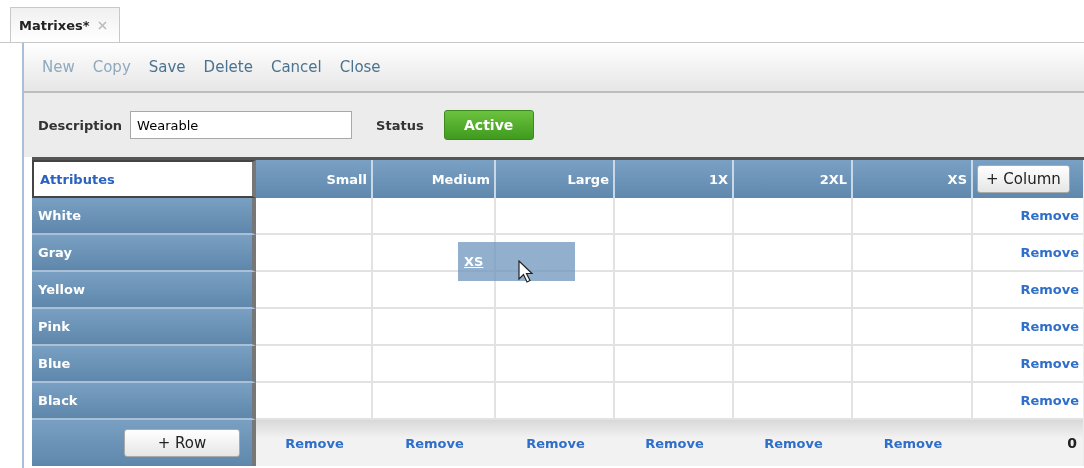 The image size is (1084, 468). Describe the element at coordinates (102, 25) in the screenshot. I see `close-icon` at that location.